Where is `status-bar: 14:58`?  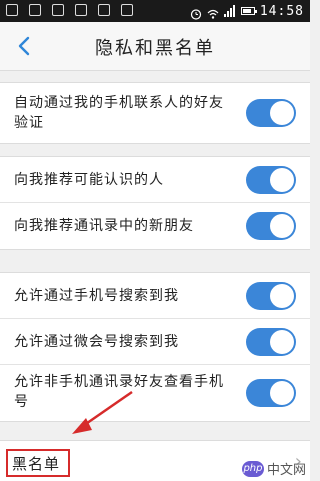 status-bar: 14:58 is located at coordinates (155, 11).